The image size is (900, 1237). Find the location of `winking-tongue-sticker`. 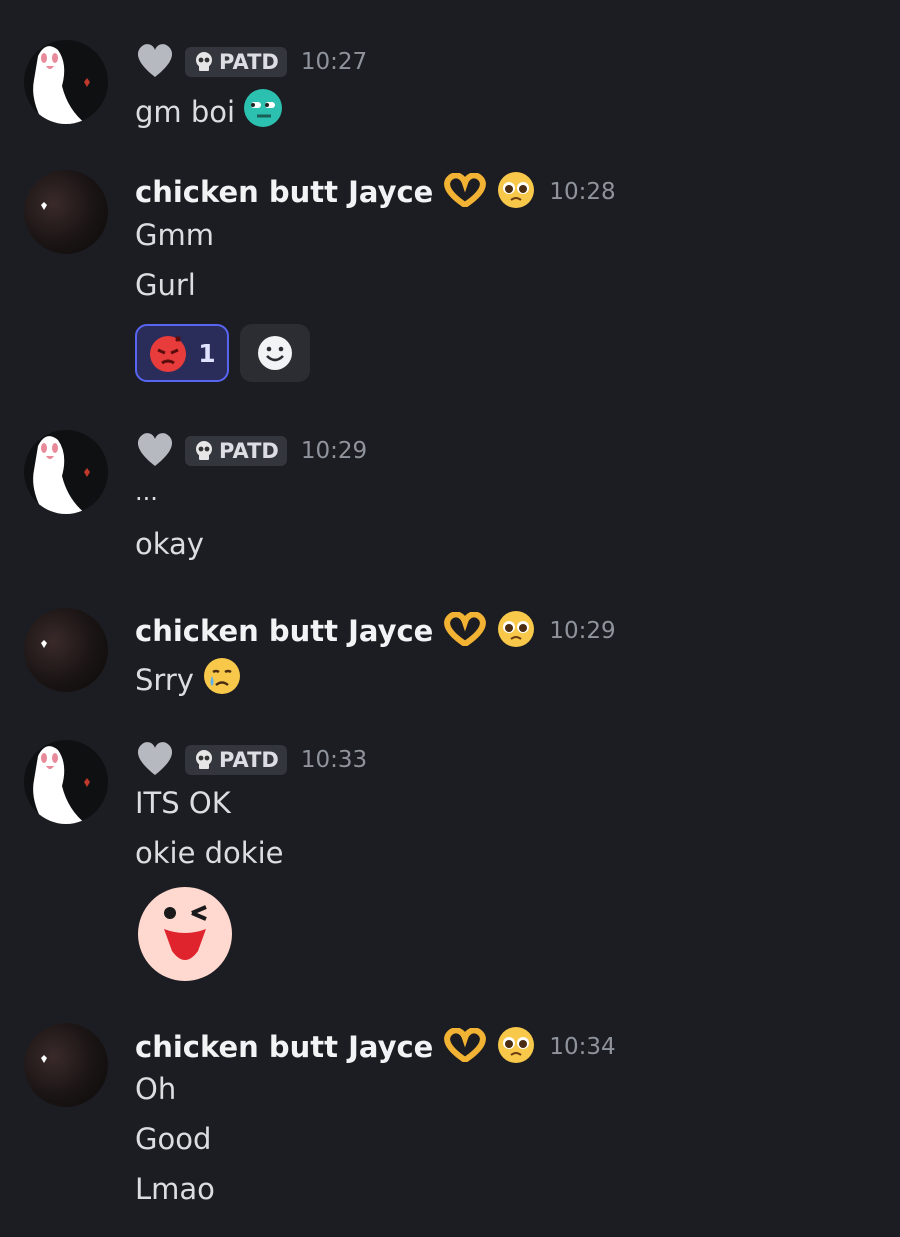

winking-tongue-sticker is located at coordinates (185, 934).